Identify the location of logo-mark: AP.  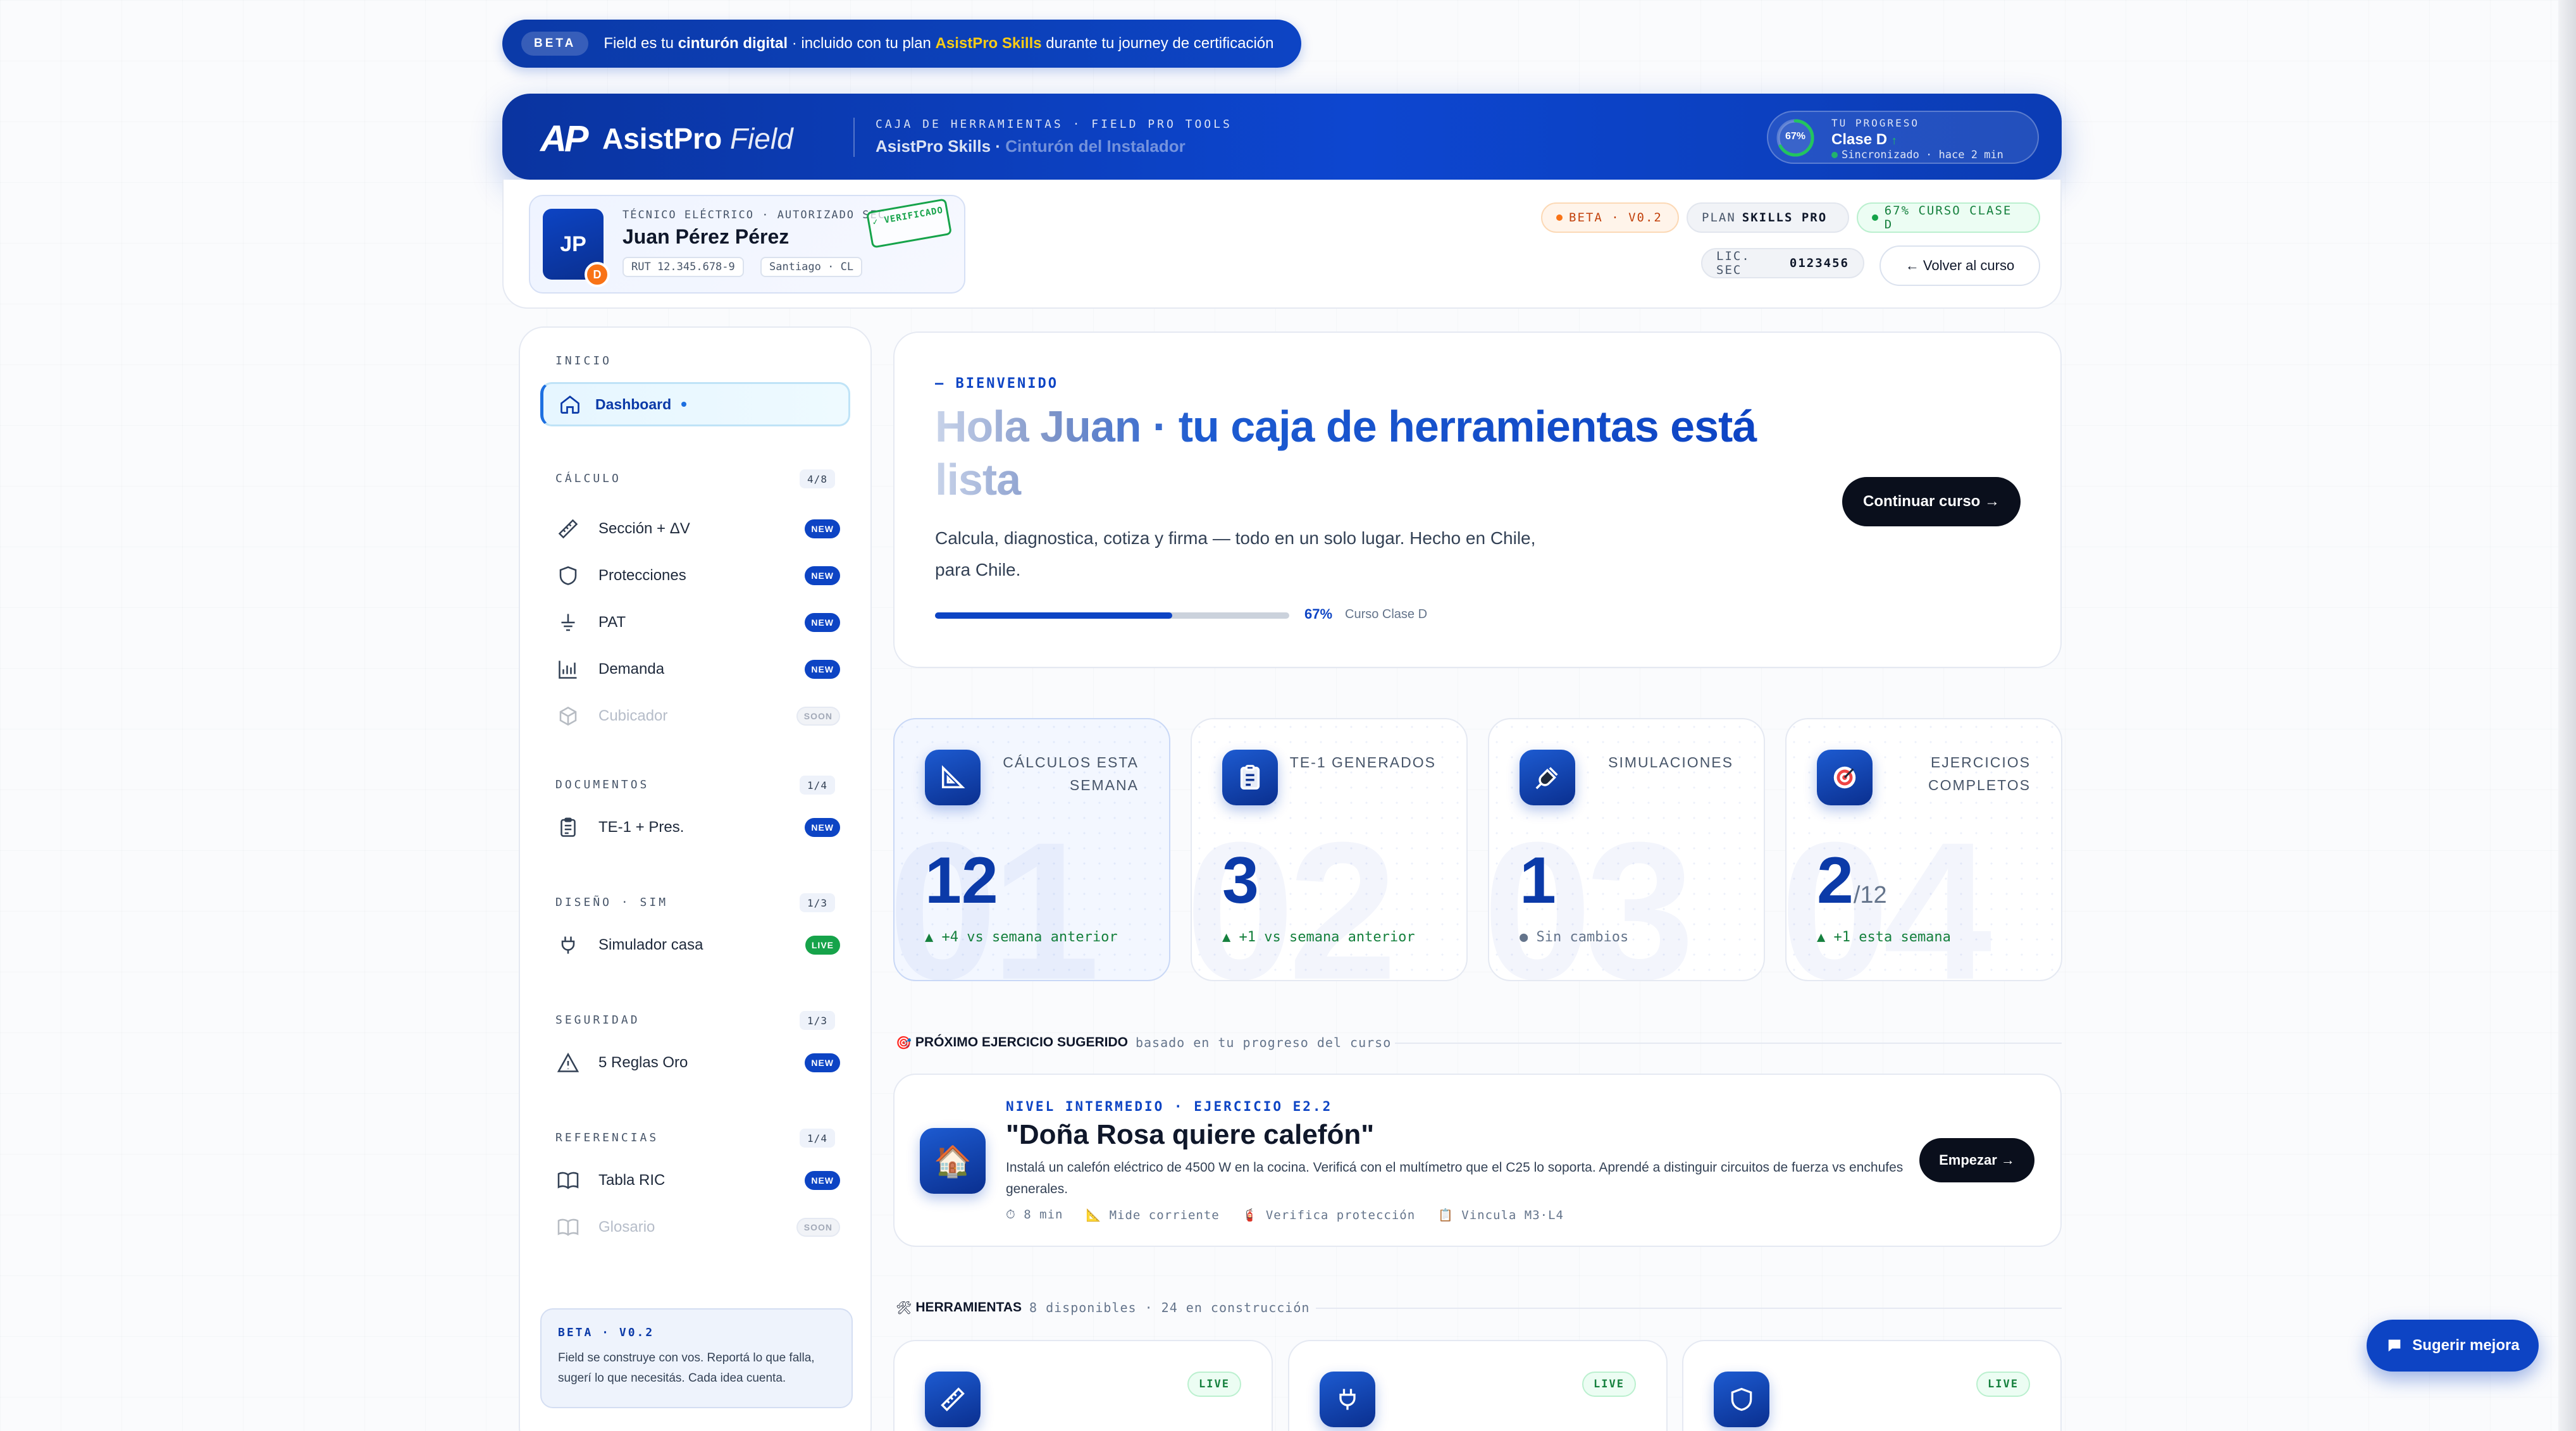
(565, 139).